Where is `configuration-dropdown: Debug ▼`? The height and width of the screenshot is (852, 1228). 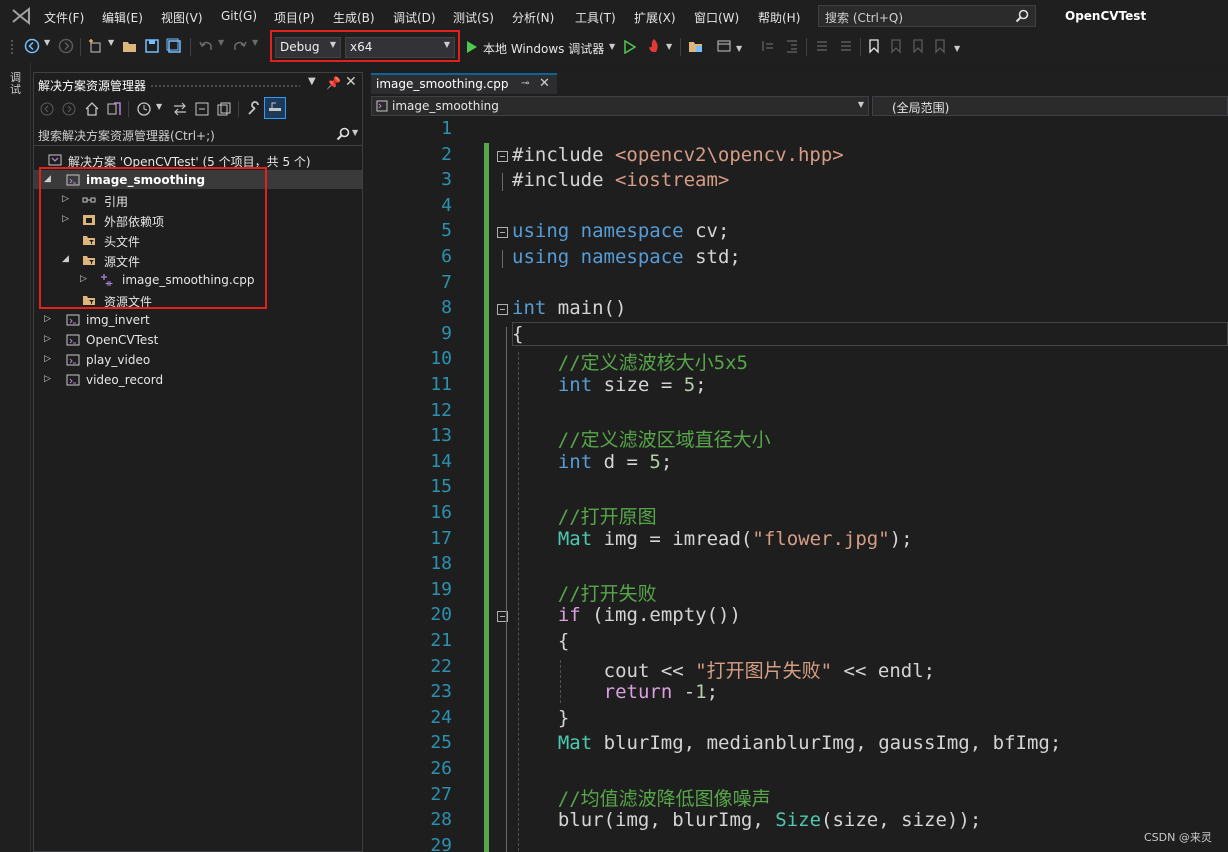
configuration-dropdown: Debug ▼ is located at coordinates (308, 47).